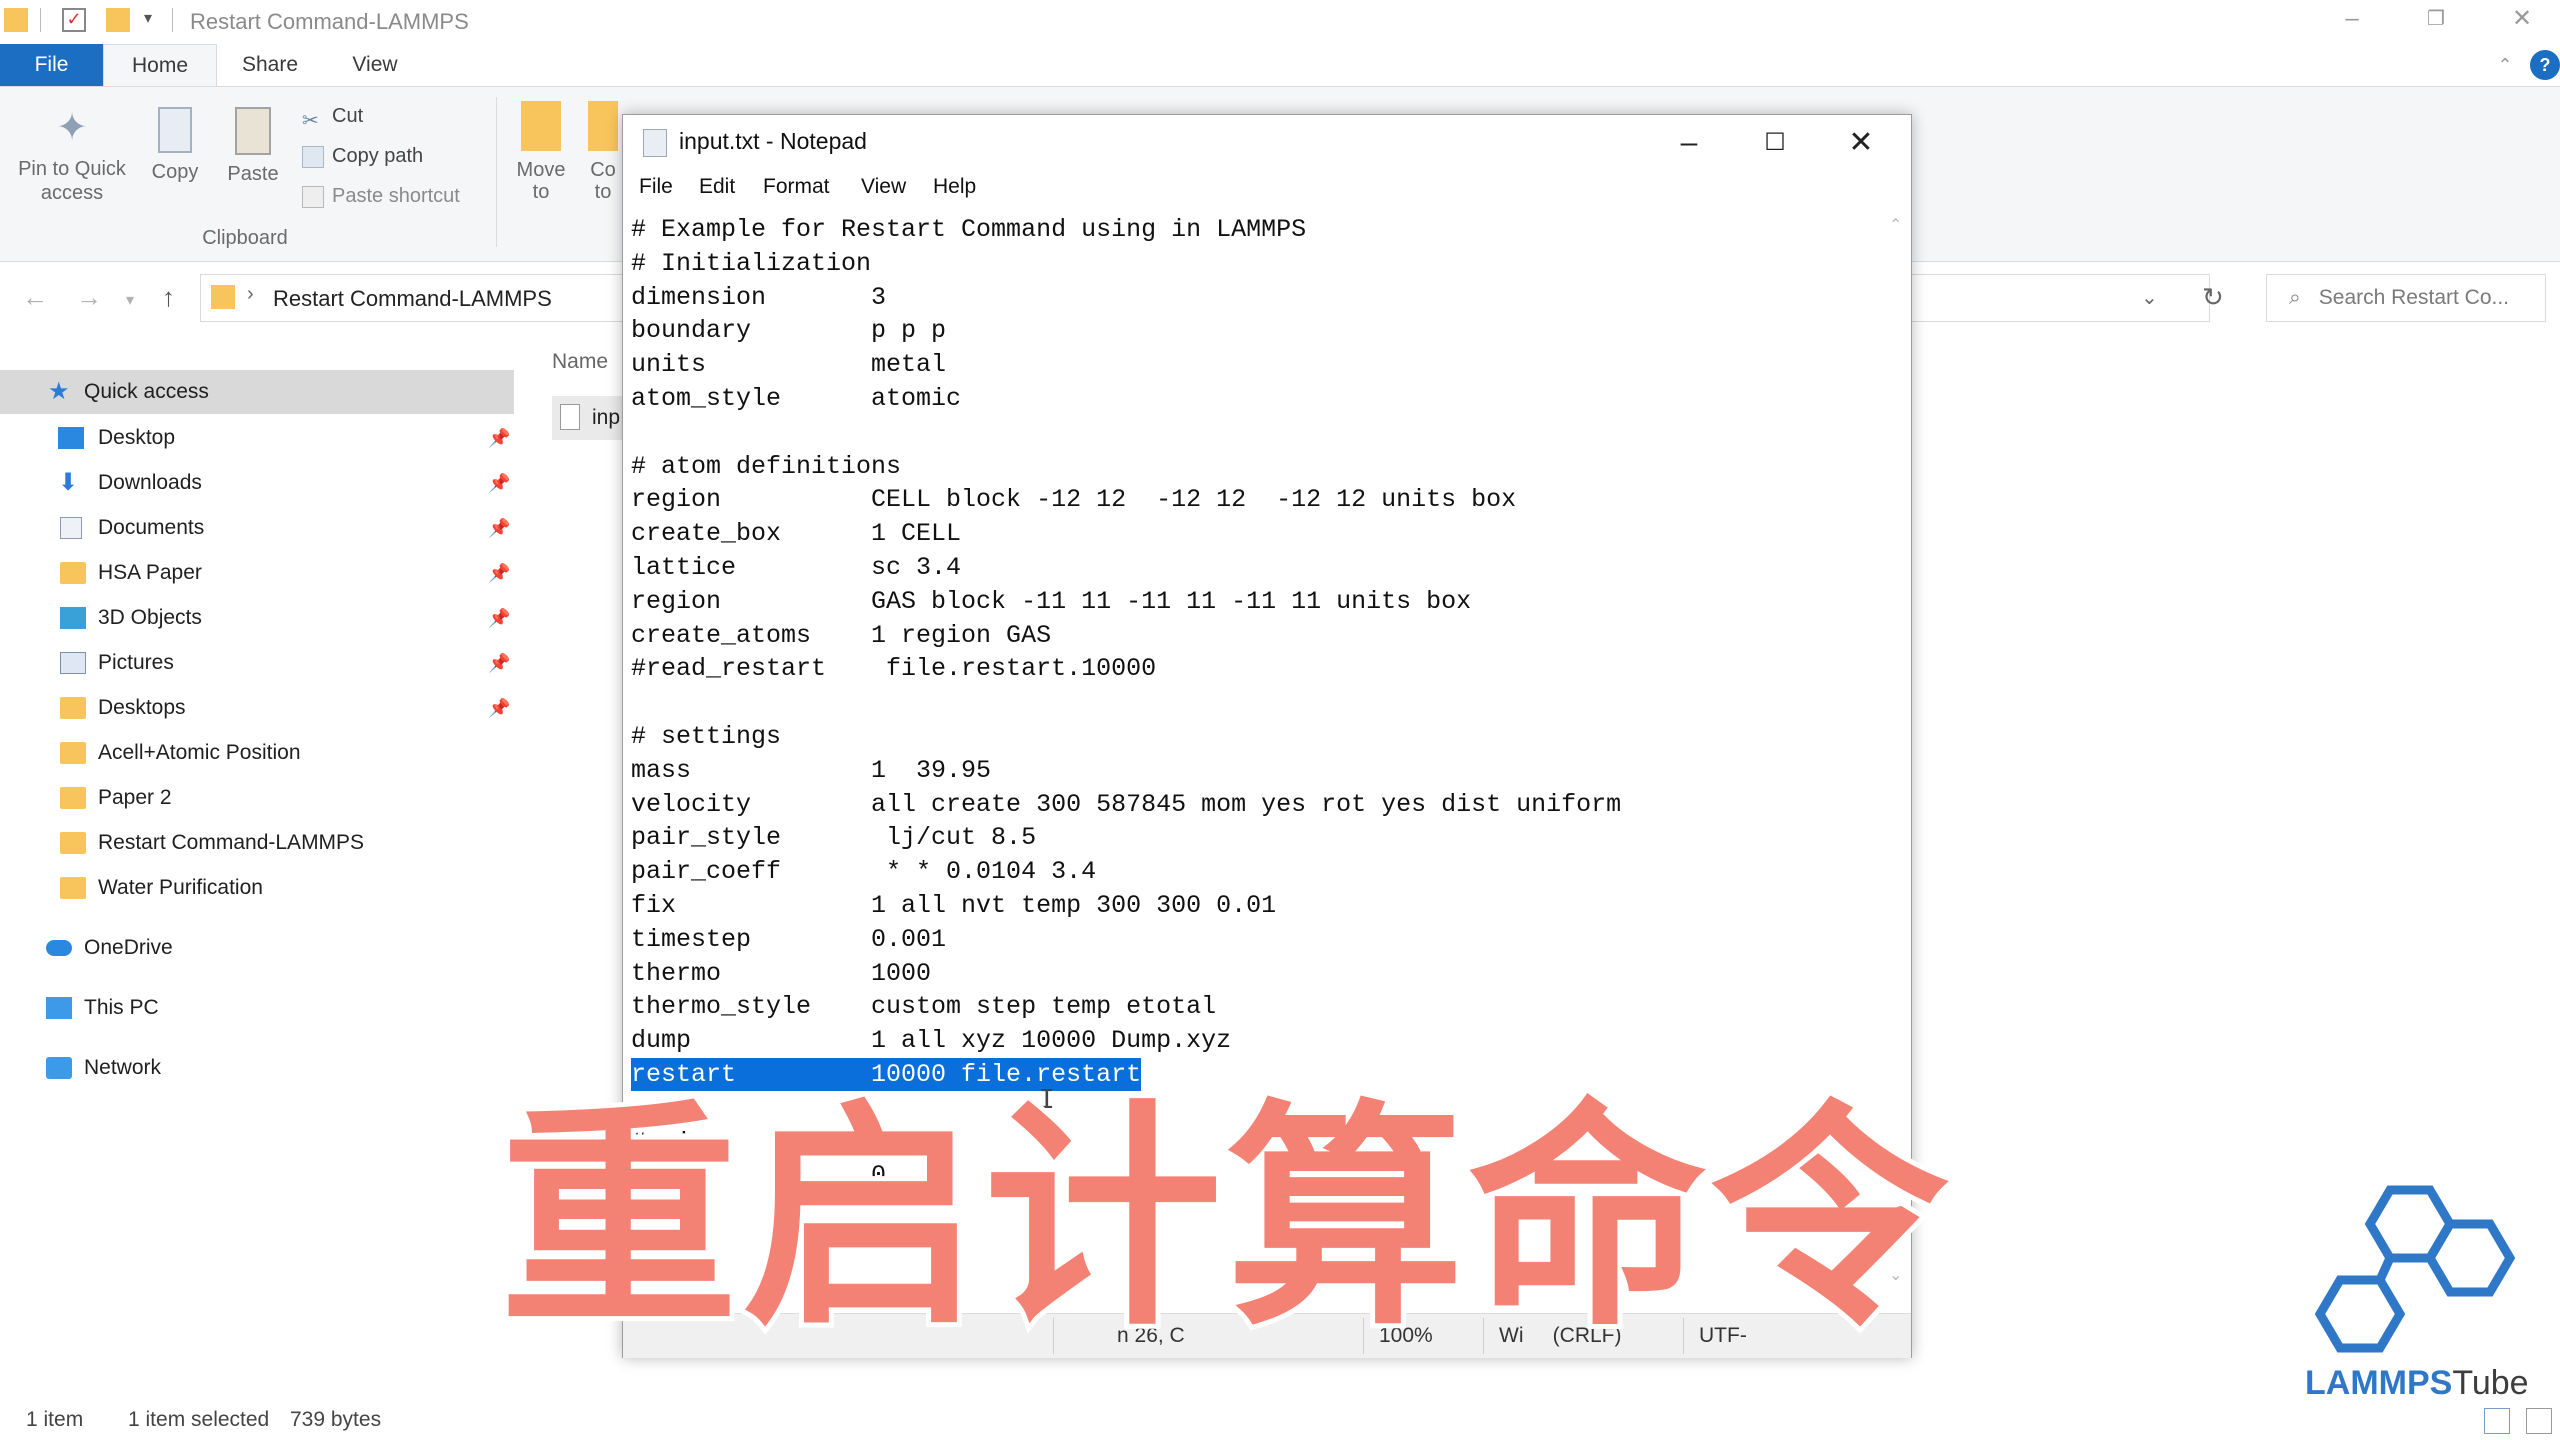 The height and width of the screenshot is (1440, 2560). What do you see at coordinates (156, 20) in the screenshot?
I see `customize-quick-access-icon: ▾` at bounding box center [156, 20].